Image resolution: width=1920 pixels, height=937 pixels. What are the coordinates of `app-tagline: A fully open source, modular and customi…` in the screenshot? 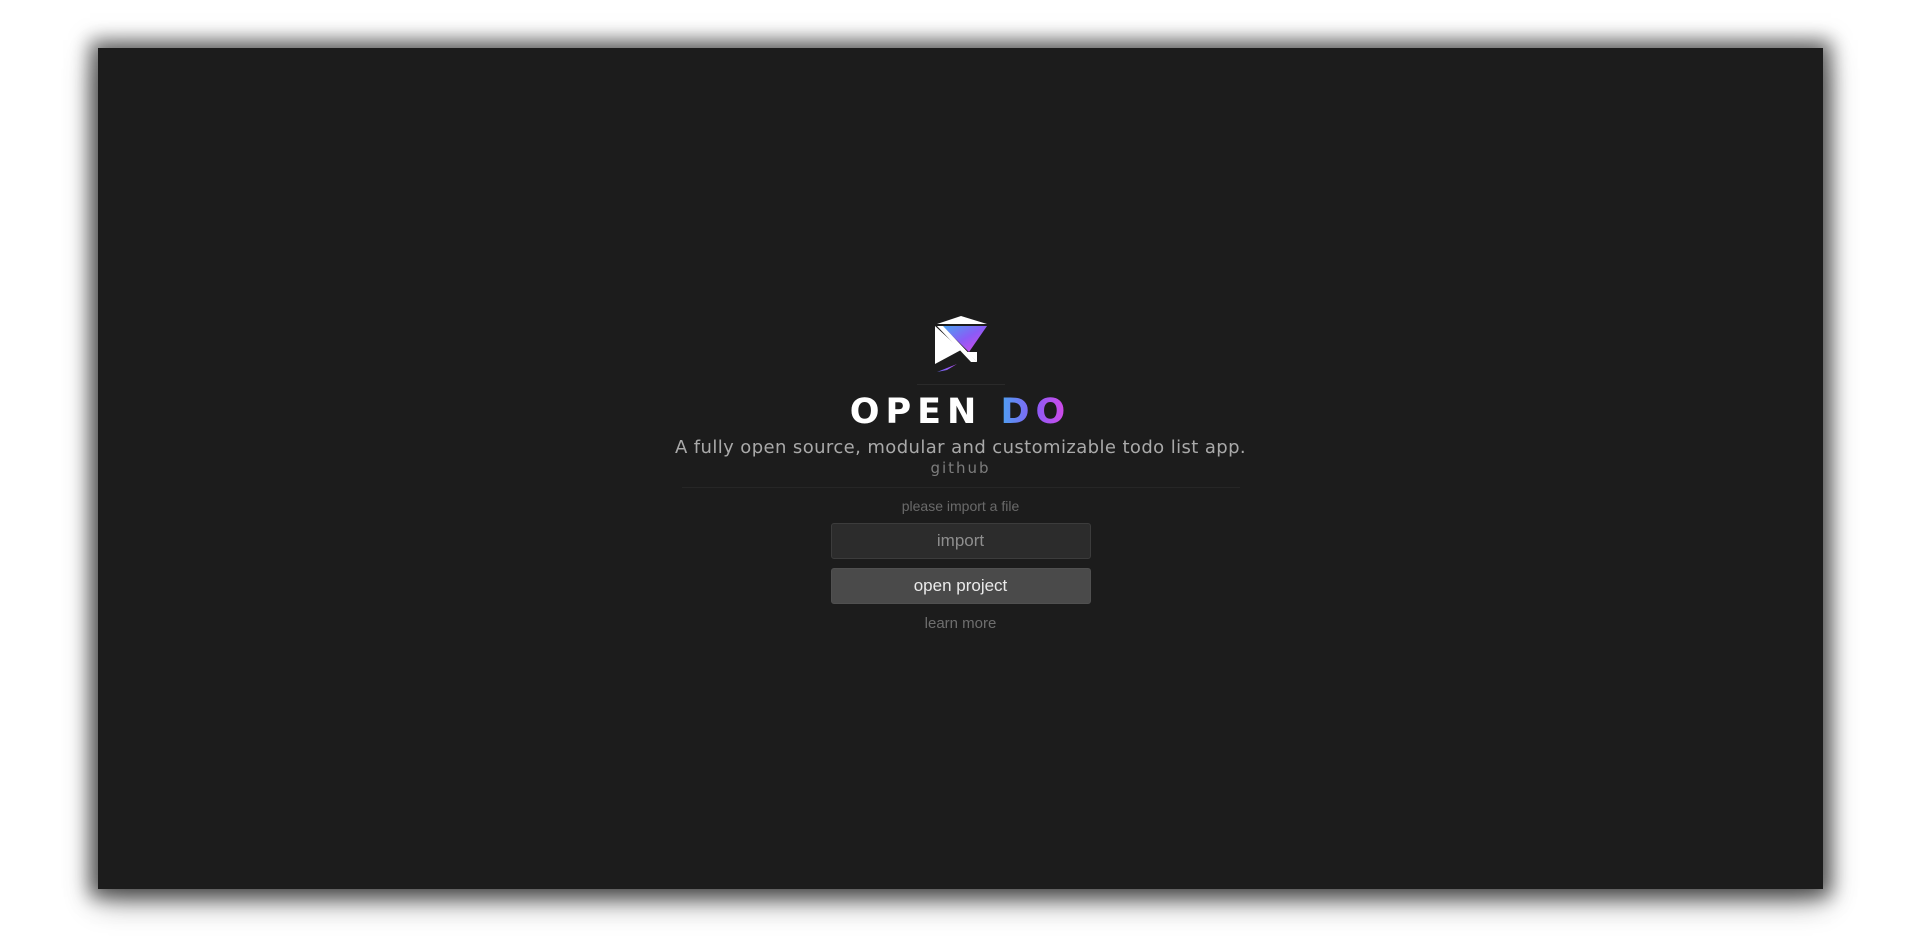 It's located at (960, 447).